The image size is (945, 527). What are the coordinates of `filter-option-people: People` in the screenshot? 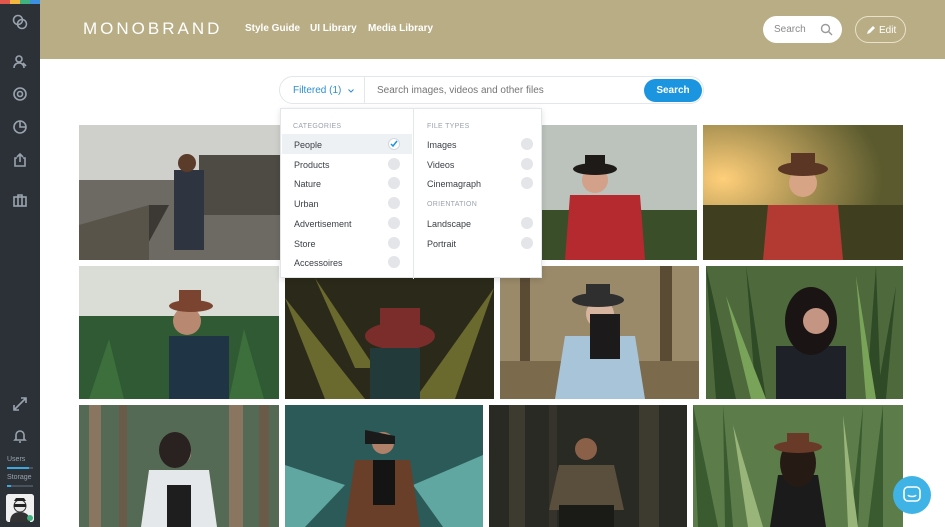 It's located at (347, 144).